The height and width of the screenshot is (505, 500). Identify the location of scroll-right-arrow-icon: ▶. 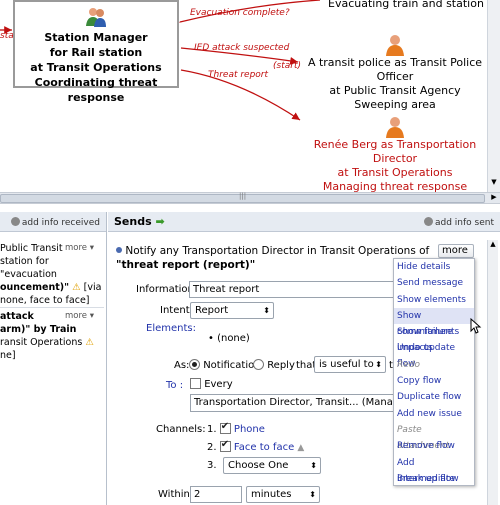
(494, 198).